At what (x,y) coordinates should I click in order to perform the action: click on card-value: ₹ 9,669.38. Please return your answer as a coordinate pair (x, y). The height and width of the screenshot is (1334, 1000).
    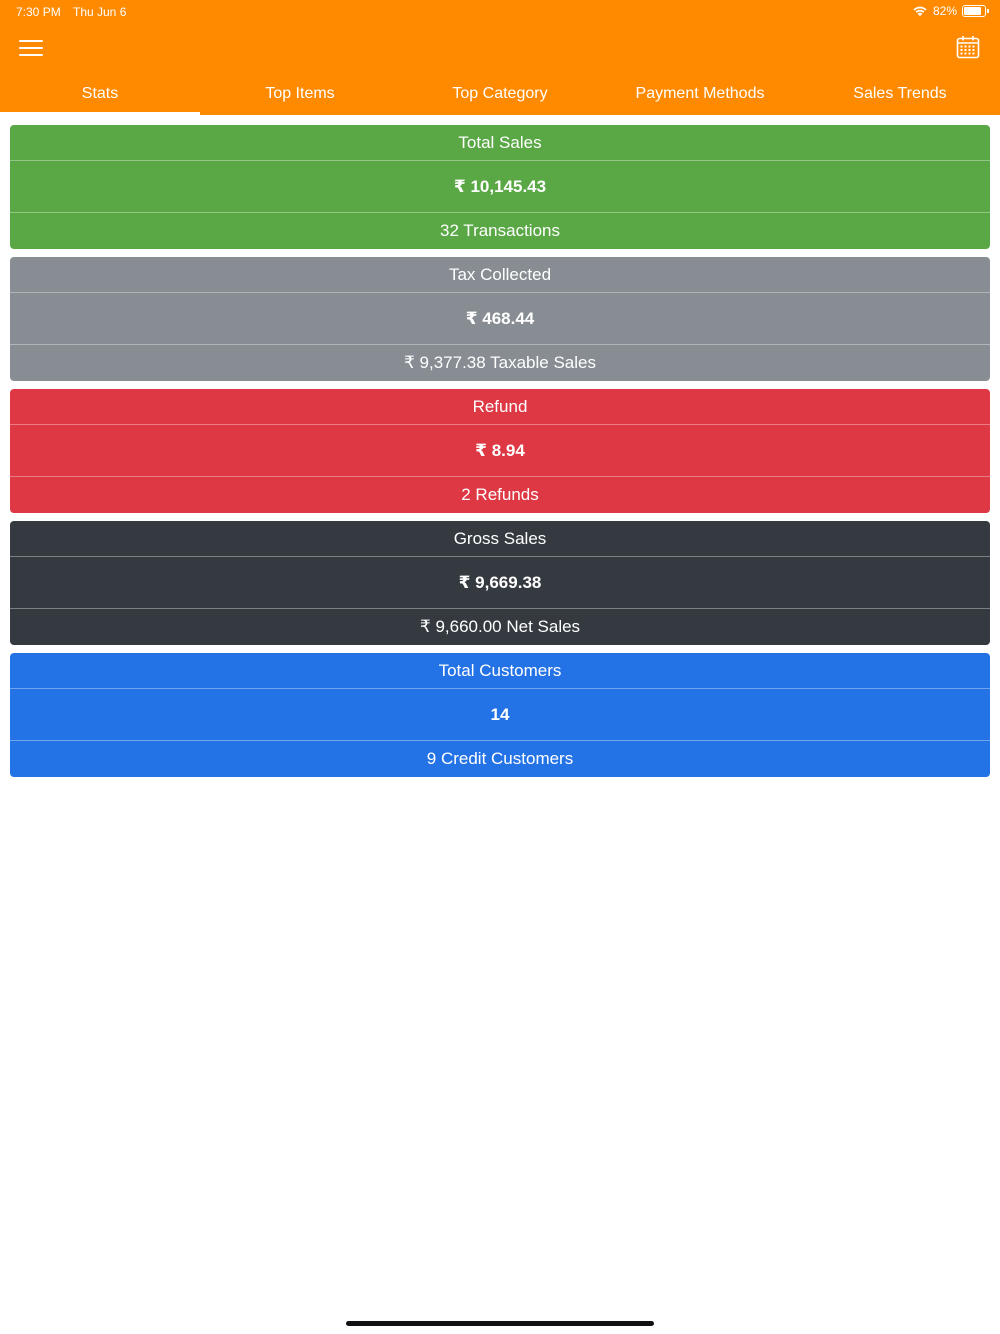
    Looking at the image, I should click on (500, 583).